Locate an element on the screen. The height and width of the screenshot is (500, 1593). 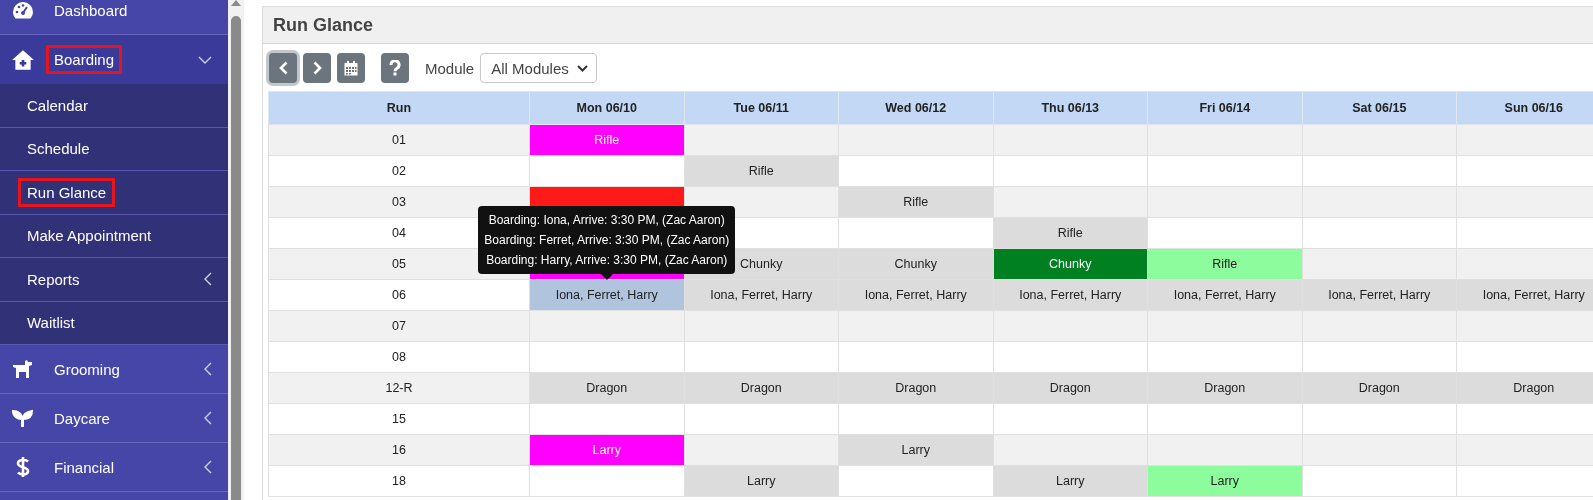
column-header: Run is located at coordinates (399, 108).